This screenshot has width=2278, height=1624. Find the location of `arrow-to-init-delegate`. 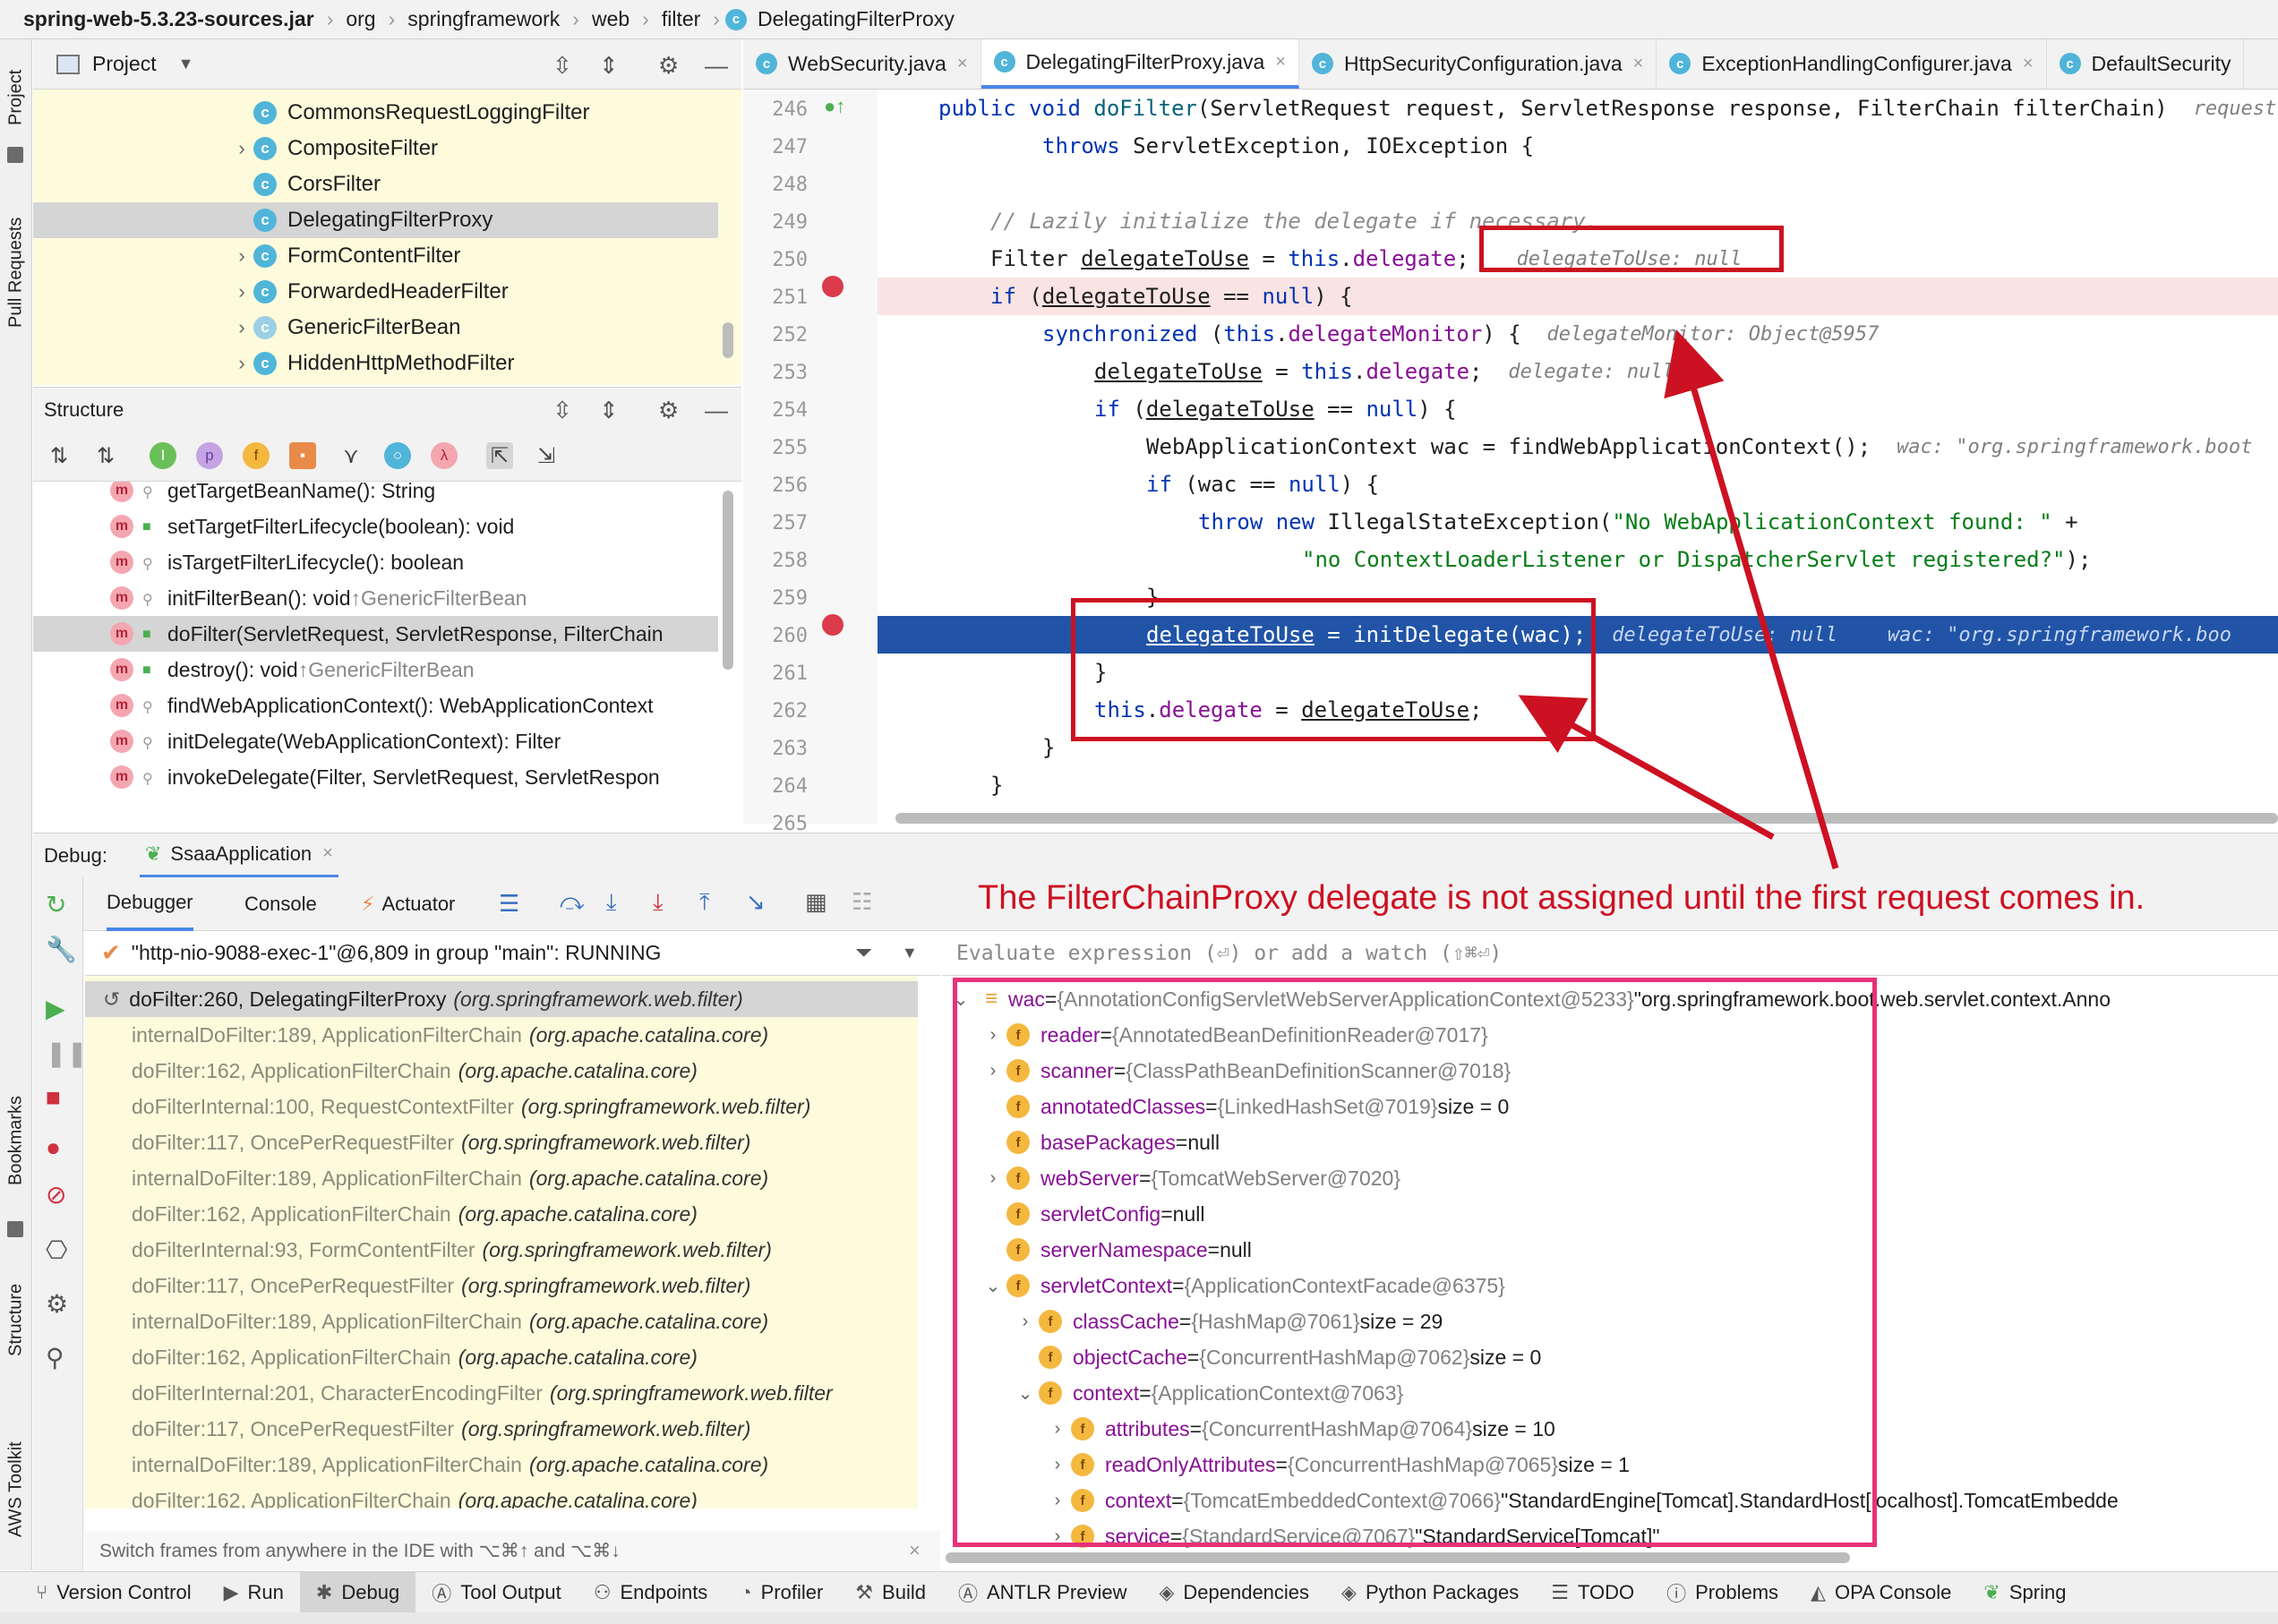

arrow-to-init-delegate is located at coordinates (1647, 768).